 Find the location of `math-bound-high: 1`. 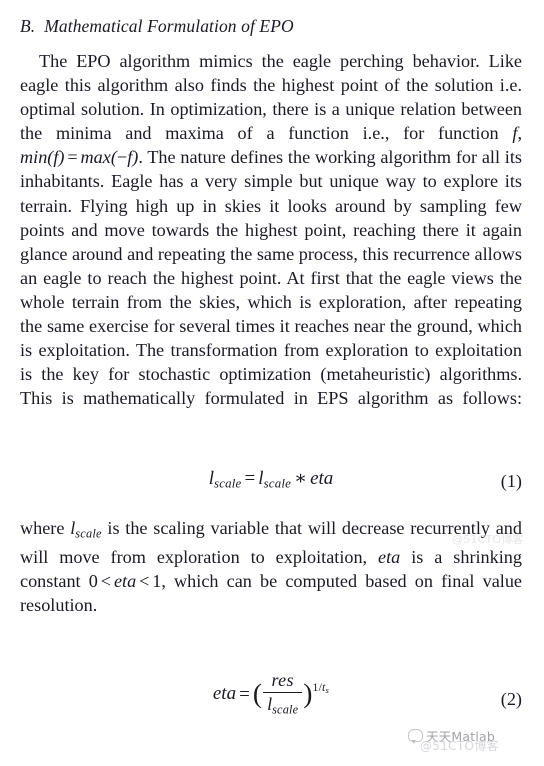

math-bound-high: 1 is located at coordinates (157, 581).